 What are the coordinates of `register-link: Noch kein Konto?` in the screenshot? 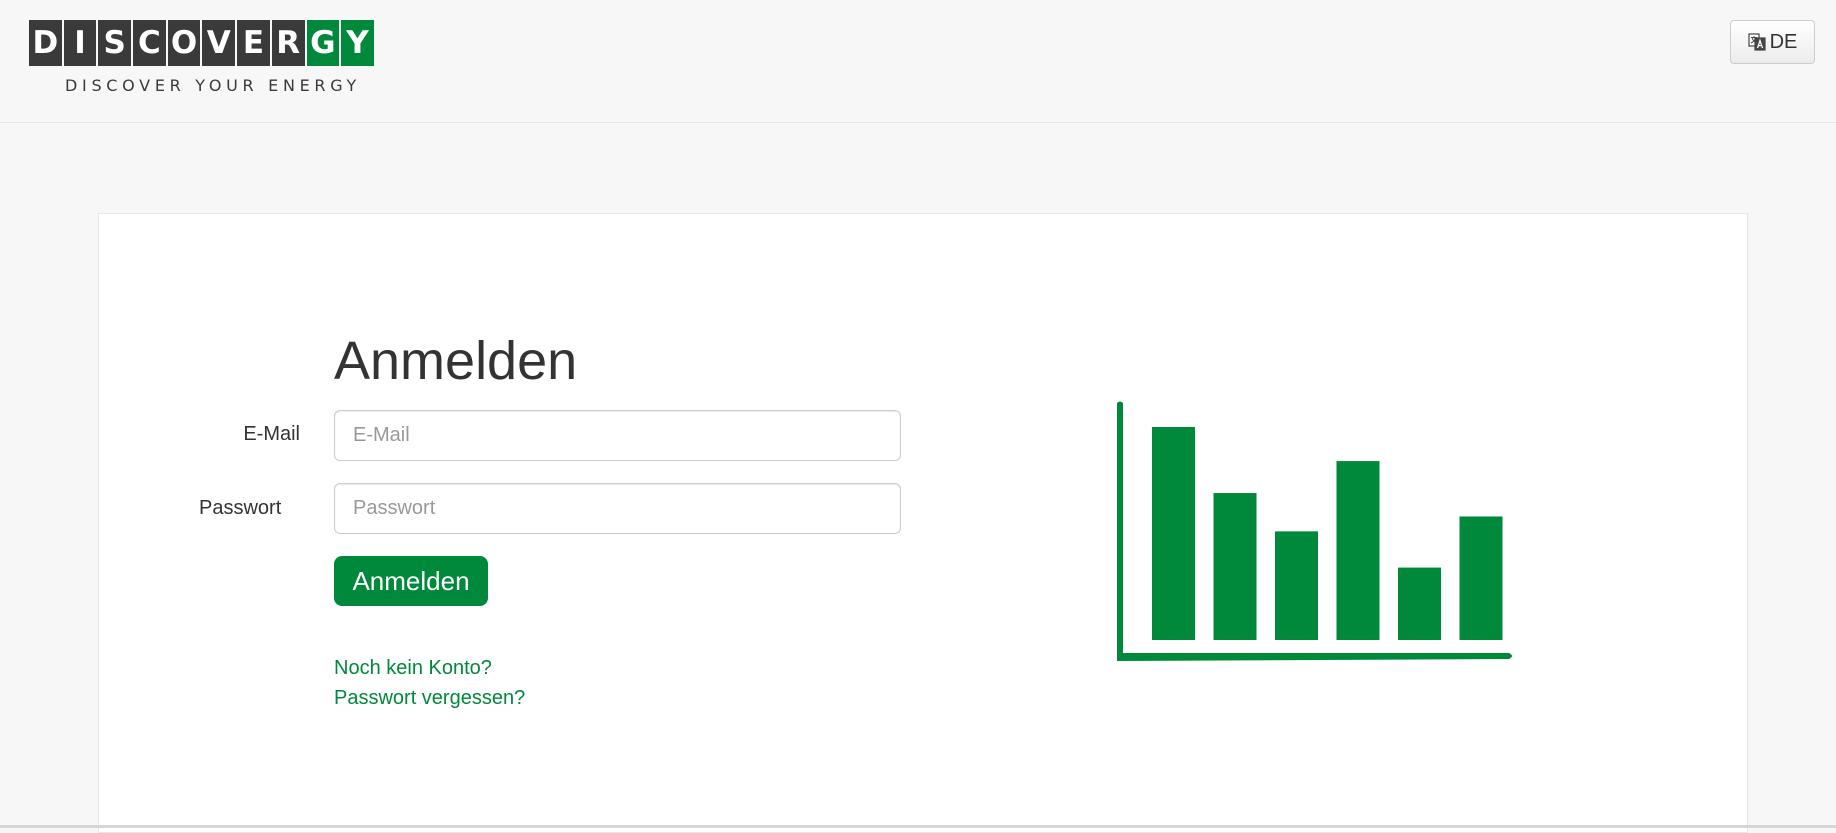 It's located at (413, 668).